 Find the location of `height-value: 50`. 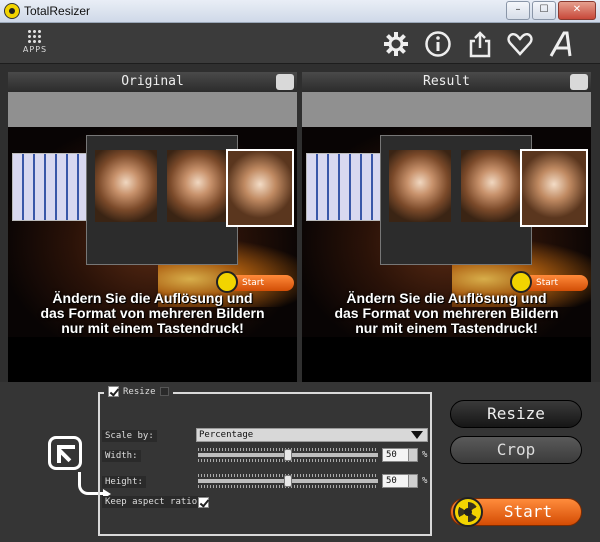

height-value: 50 is located at coordinates (391, 481).